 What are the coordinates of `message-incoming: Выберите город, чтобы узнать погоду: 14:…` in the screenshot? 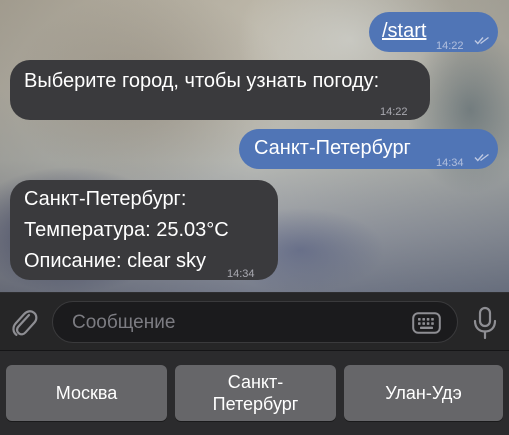 It's located at (220, 90).